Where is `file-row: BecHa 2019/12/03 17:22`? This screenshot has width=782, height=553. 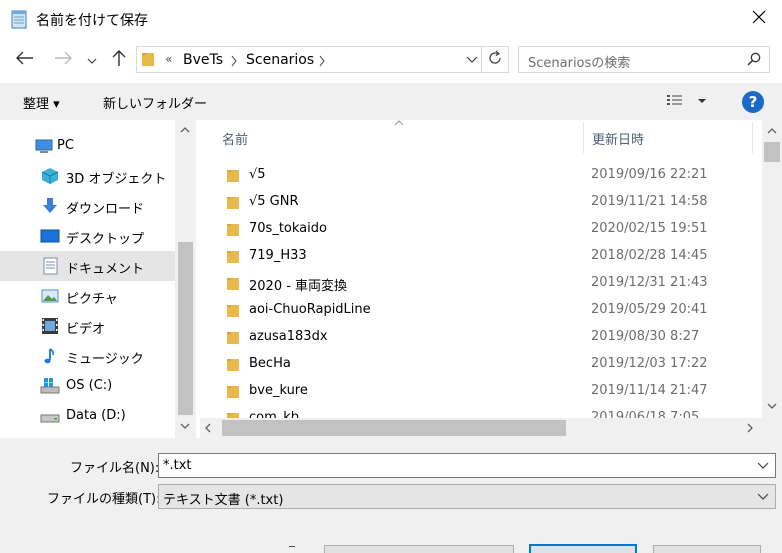
file-row: BecHa 2019/12/03 17:22 is located at coordinates (481, 364).